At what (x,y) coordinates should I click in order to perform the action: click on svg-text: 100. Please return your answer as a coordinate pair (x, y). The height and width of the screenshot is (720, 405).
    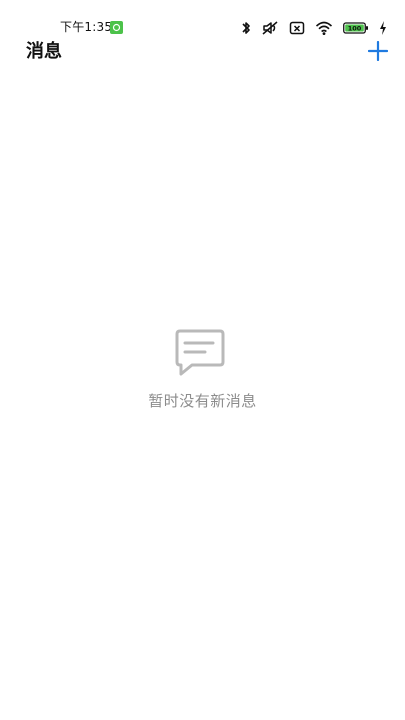
    Looking at the image, I should click on (355, 29).